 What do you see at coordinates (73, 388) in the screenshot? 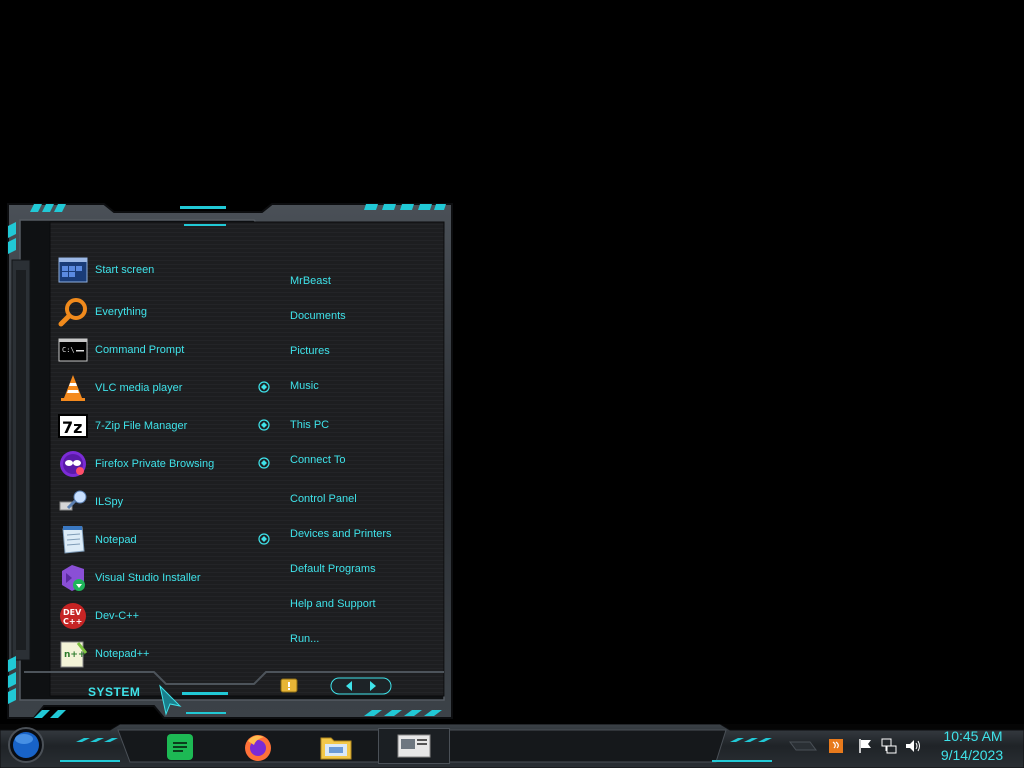
I see `vlc-cone-icon` at bounding box center [73, 388].